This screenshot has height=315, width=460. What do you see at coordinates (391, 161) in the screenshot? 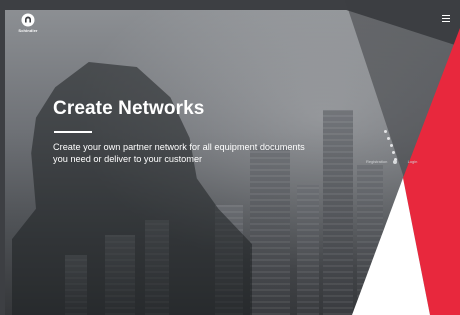
I see `auth-links: Registration Login` at bounding box center [391, 161].